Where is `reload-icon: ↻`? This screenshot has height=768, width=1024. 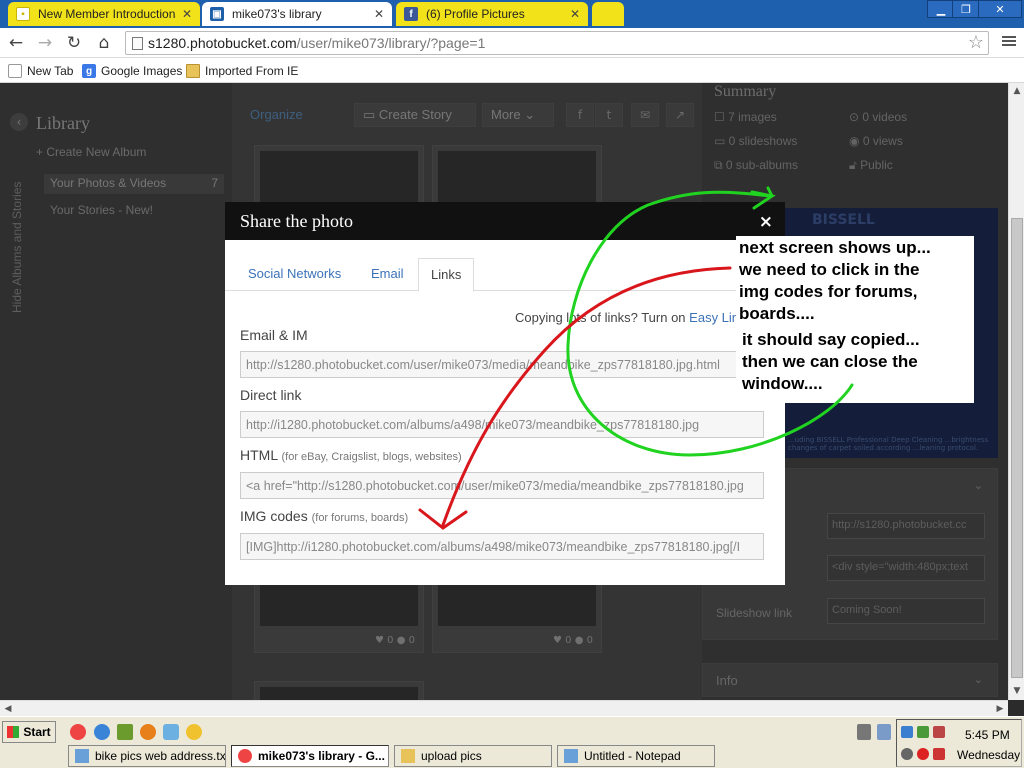 reload-icon: ↻ is located at coordinates (74, 43).